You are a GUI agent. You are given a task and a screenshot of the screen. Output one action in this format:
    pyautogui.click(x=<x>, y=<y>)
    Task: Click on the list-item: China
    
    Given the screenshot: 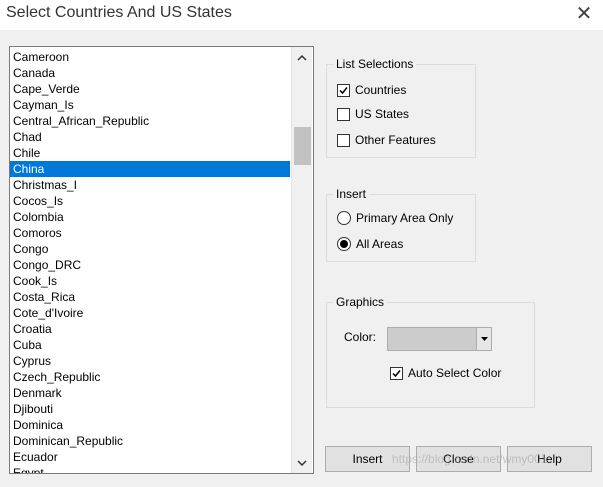 What is the action you would take?
    pyautogui.click(x=150, y=169)
    